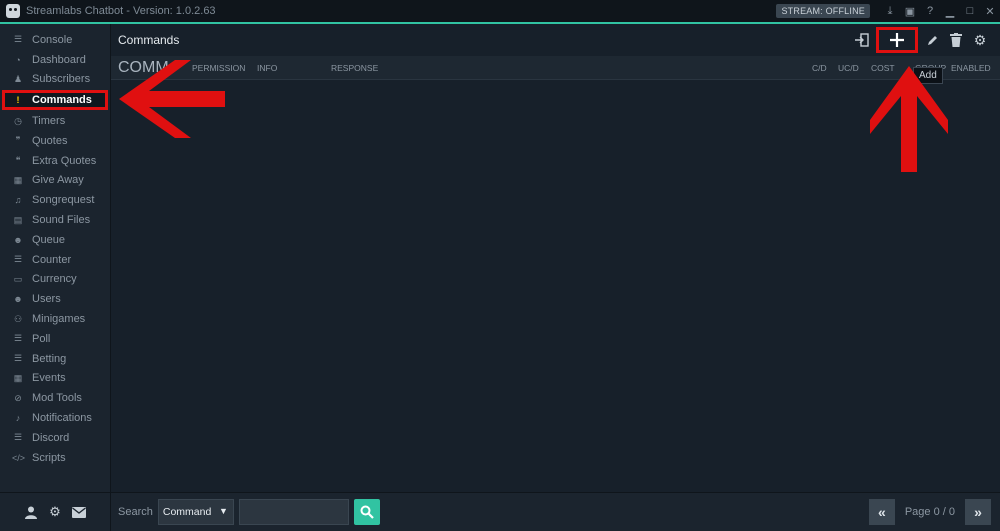 This screenshot has width=1000, height=531. I want to click on sidebar-item-label: Users, so click(46, 299).